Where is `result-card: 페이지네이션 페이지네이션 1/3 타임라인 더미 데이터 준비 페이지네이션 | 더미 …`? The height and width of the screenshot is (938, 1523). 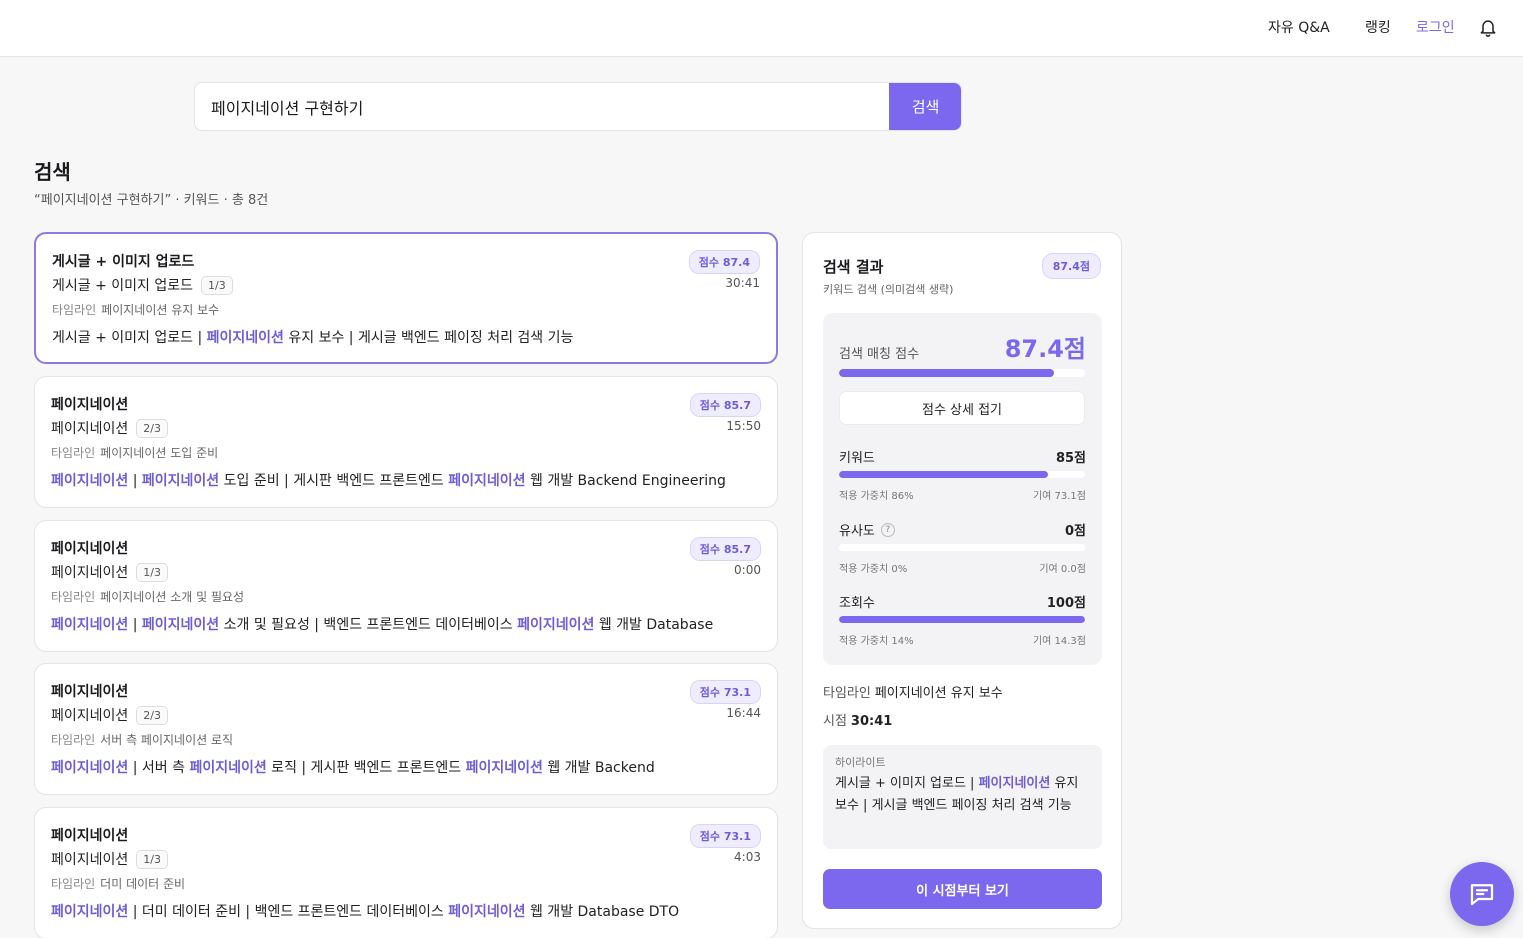
result-card: 페이지네이션 페이지네이션 1/3 타임라인 더미 데이터 준비 페이지네이션 | 더미 … is located at coordinates (406, 872).